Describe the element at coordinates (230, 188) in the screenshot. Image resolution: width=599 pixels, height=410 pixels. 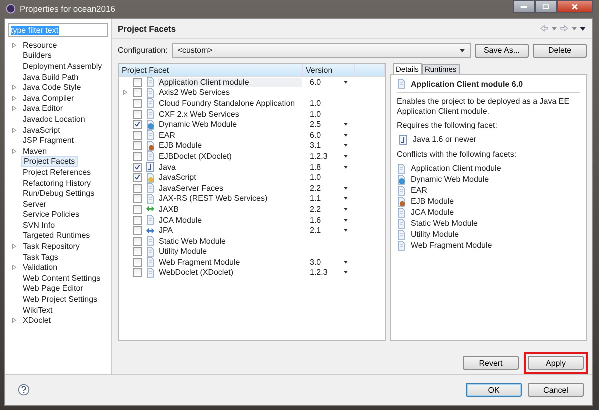
I see `facet-name: JavaServer Faces` at that location.